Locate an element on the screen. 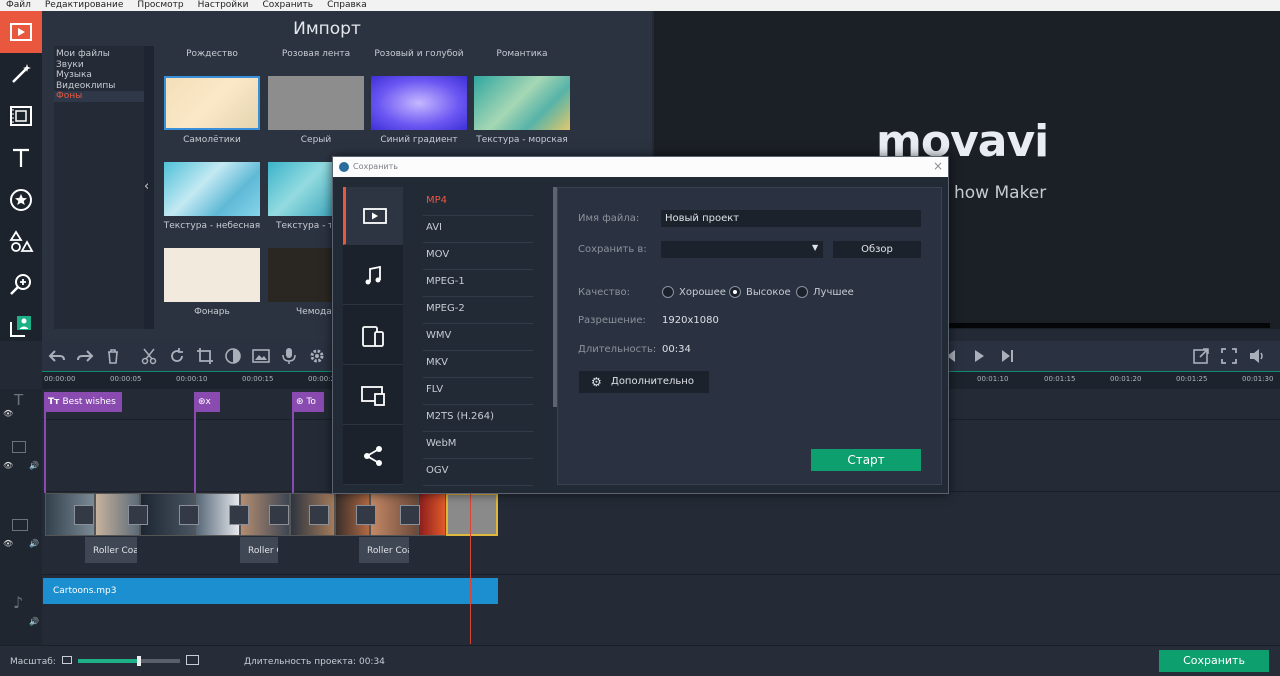 The height and width of the screenshot is (676, 1280). video-clip is located at coordinates (432, 514).